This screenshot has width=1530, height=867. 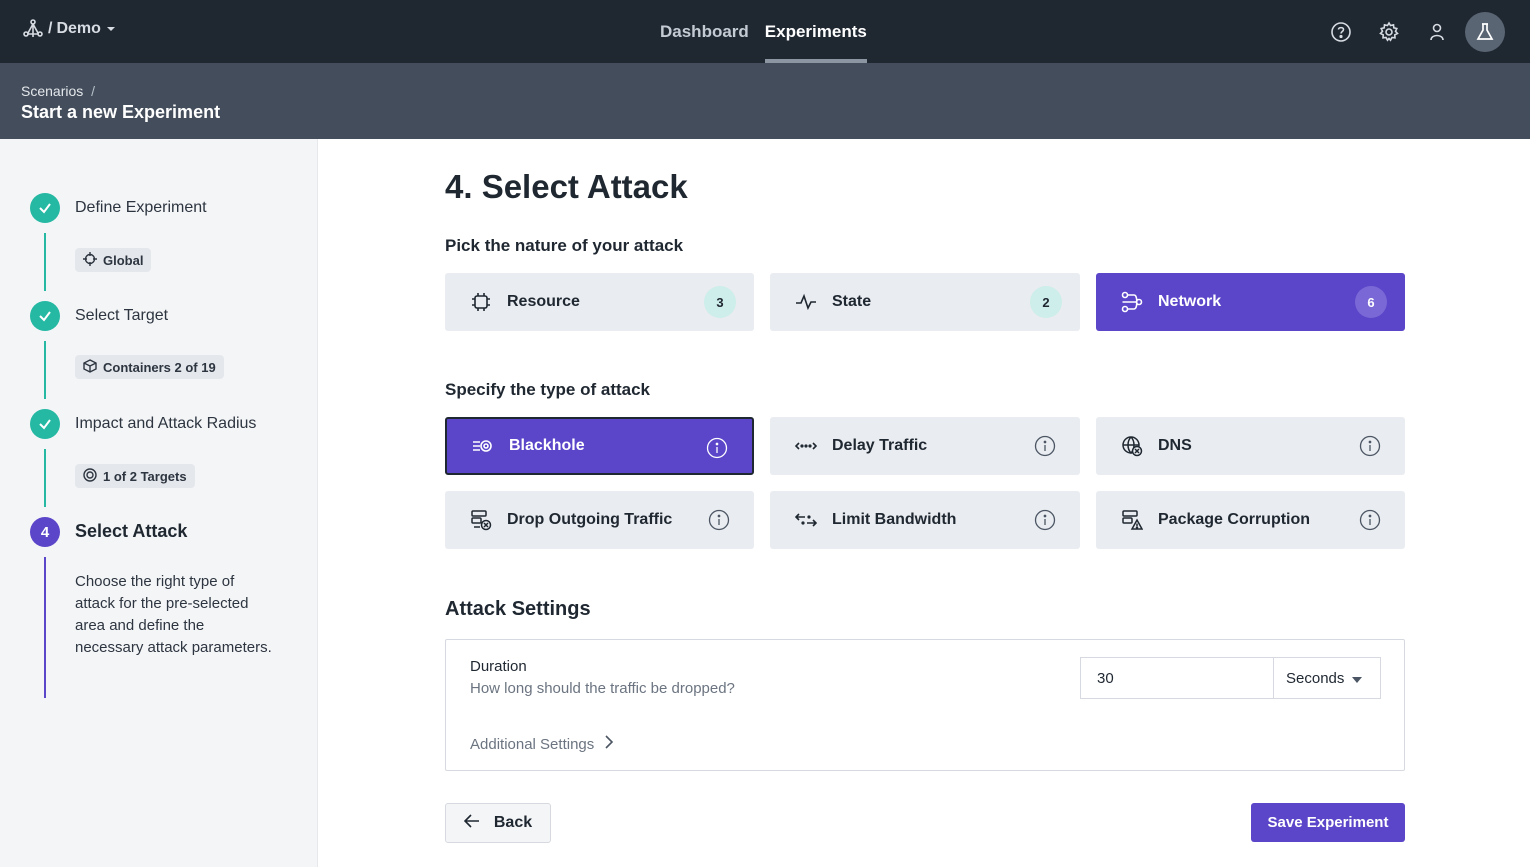 I want to click on step-2-chip-label: Containers 2 of 19, so click(x=159, y=367).